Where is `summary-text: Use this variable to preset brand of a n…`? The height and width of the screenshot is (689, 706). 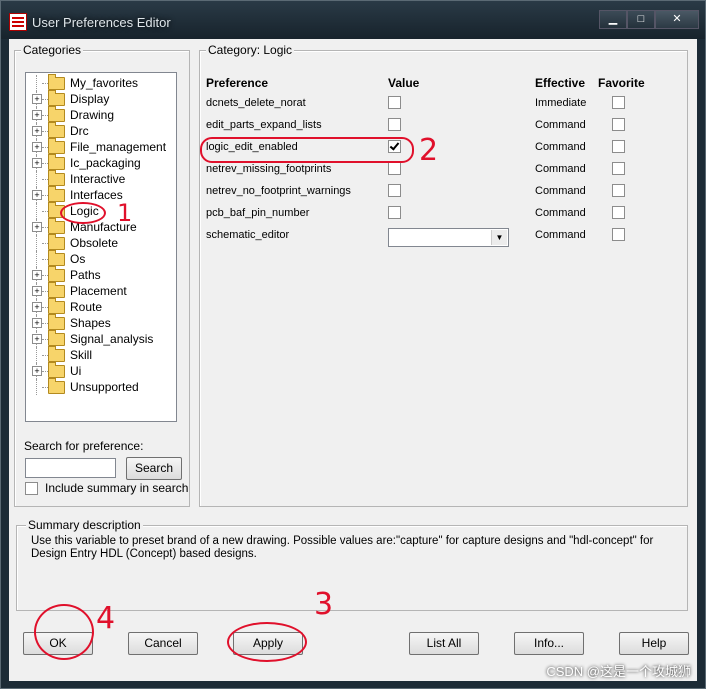 summary-text: Use this variable to preset brand of a n… is located at coordinates (342, 547).